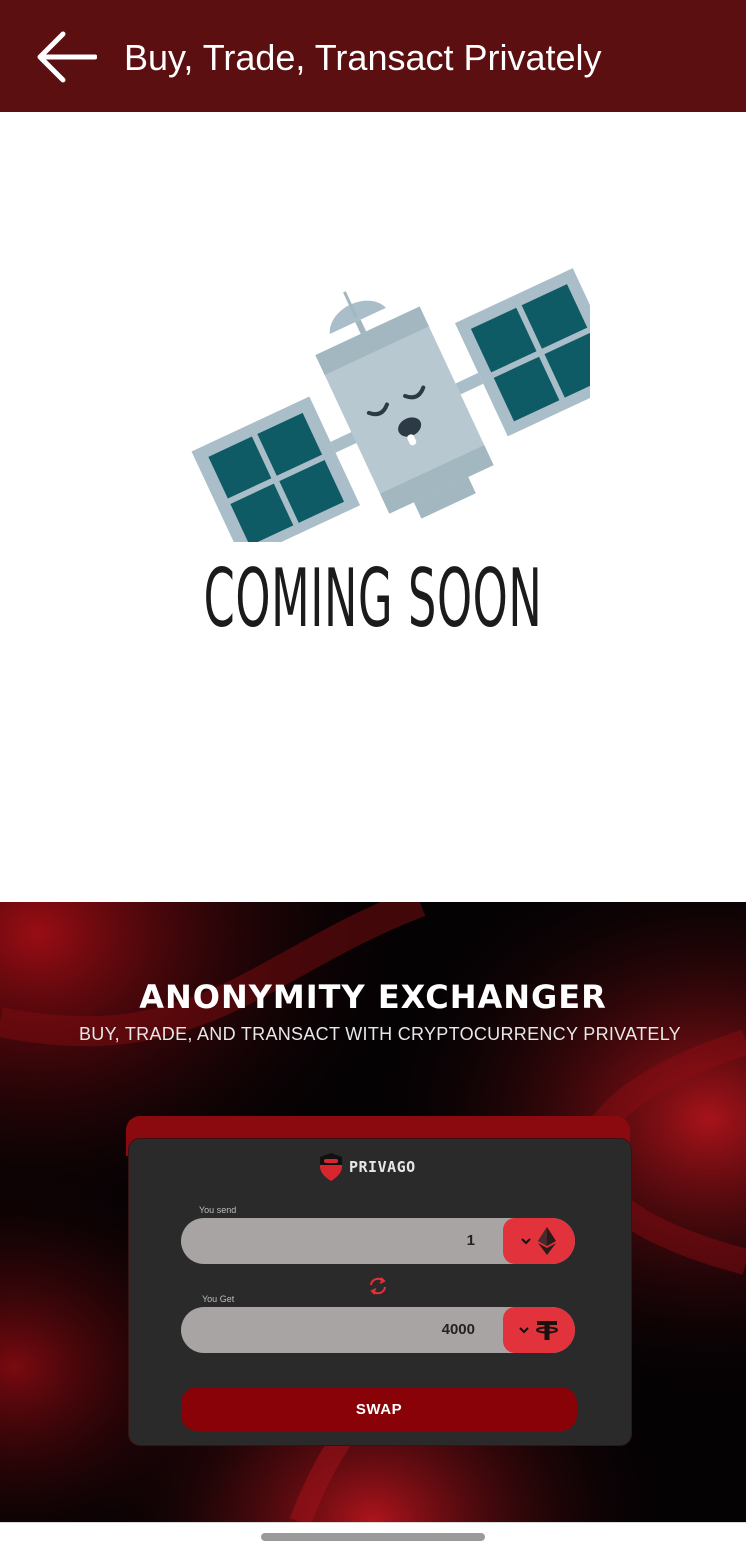 This screenshot has height=1552, width=746. I want to click on send-amount-value: 1, so click(470, 1240).